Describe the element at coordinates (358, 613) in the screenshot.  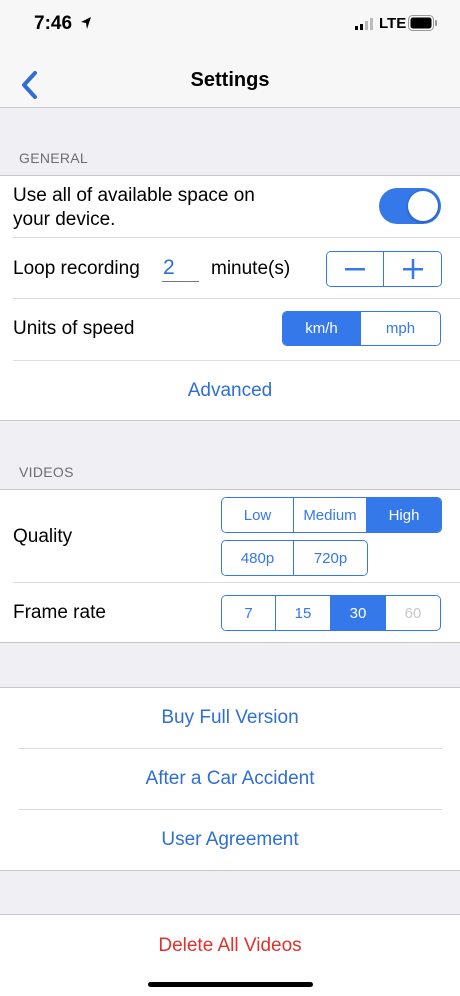
I see `framerate-30-option: 30` at that location.